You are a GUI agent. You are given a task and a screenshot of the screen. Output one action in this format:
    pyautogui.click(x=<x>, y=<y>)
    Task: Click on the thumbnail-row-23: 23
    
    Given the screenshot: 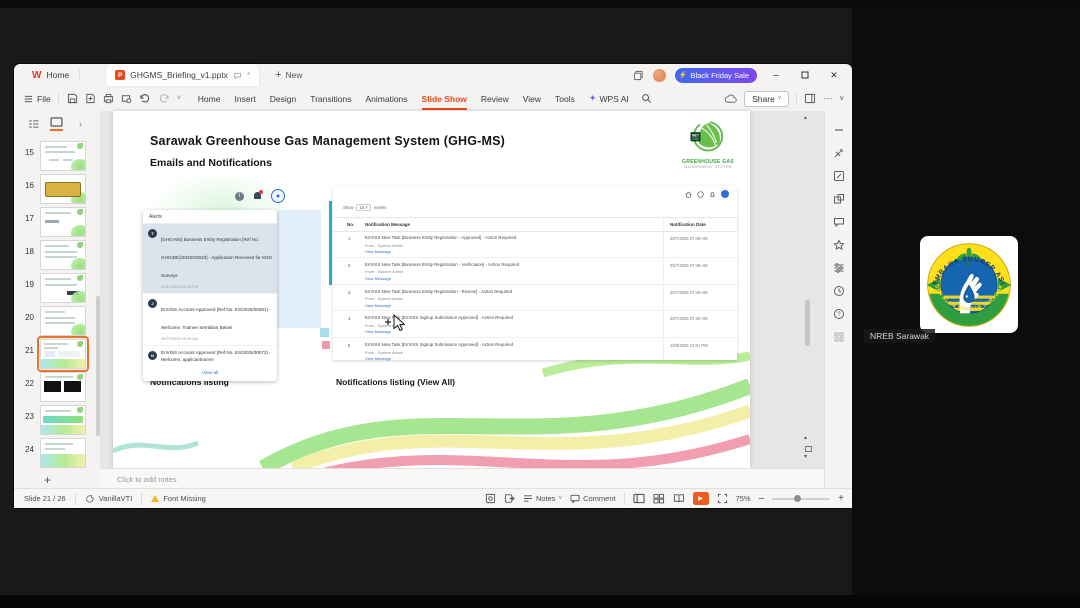 What is the action you would take?
    pyautogui.click(x=57, y=420)
    